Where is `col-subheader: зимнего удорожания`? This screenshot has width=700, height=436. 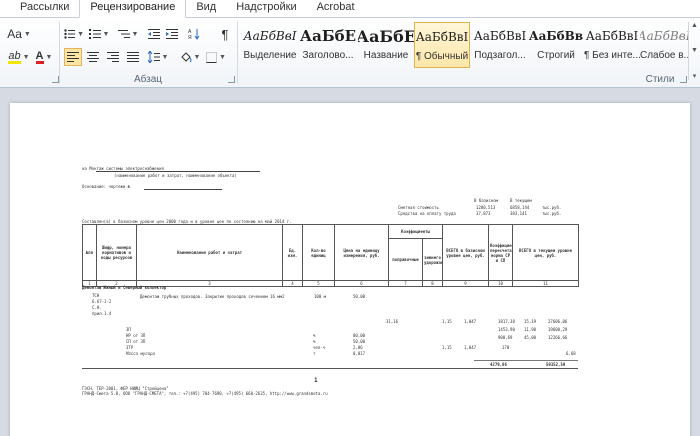 col-subheader: зимнего удорожания is located at coordinates (432, 259).